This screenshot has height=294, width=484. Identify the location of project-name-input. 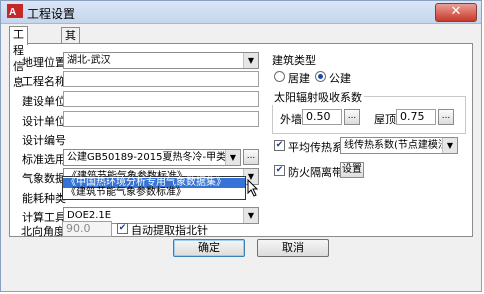
(161, 79).